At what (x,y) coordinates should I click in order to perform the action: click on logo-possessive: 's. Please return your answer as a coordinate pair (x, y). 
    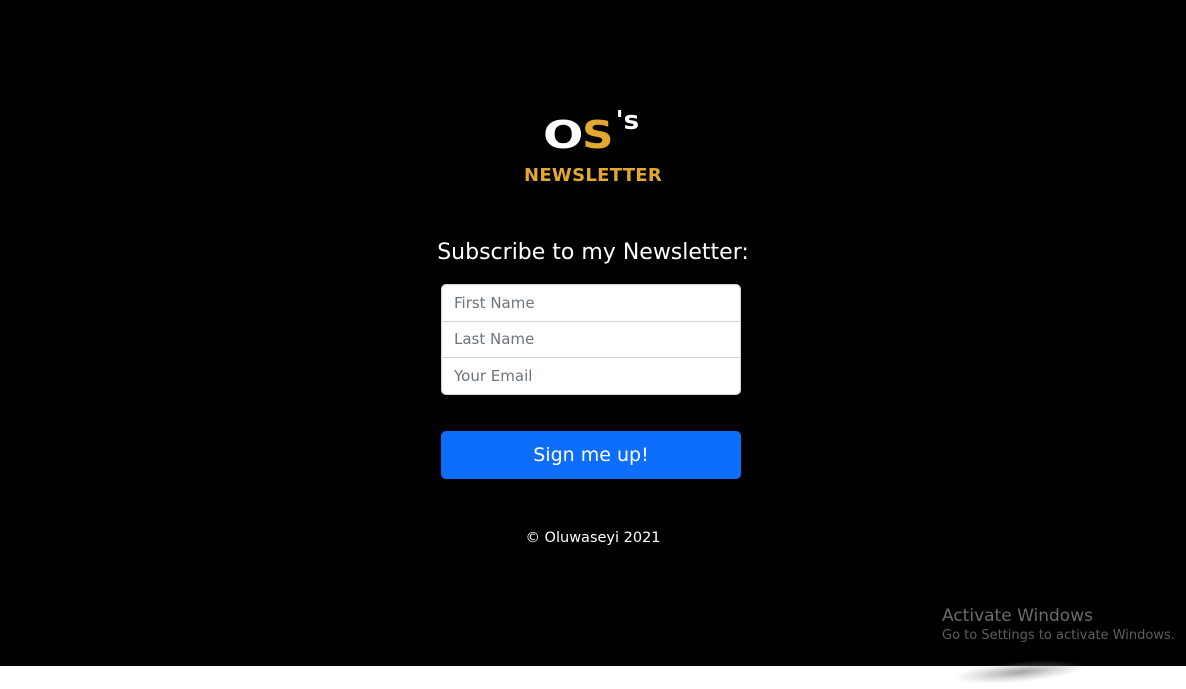
    Looking at the image, I should click on (627, 121).